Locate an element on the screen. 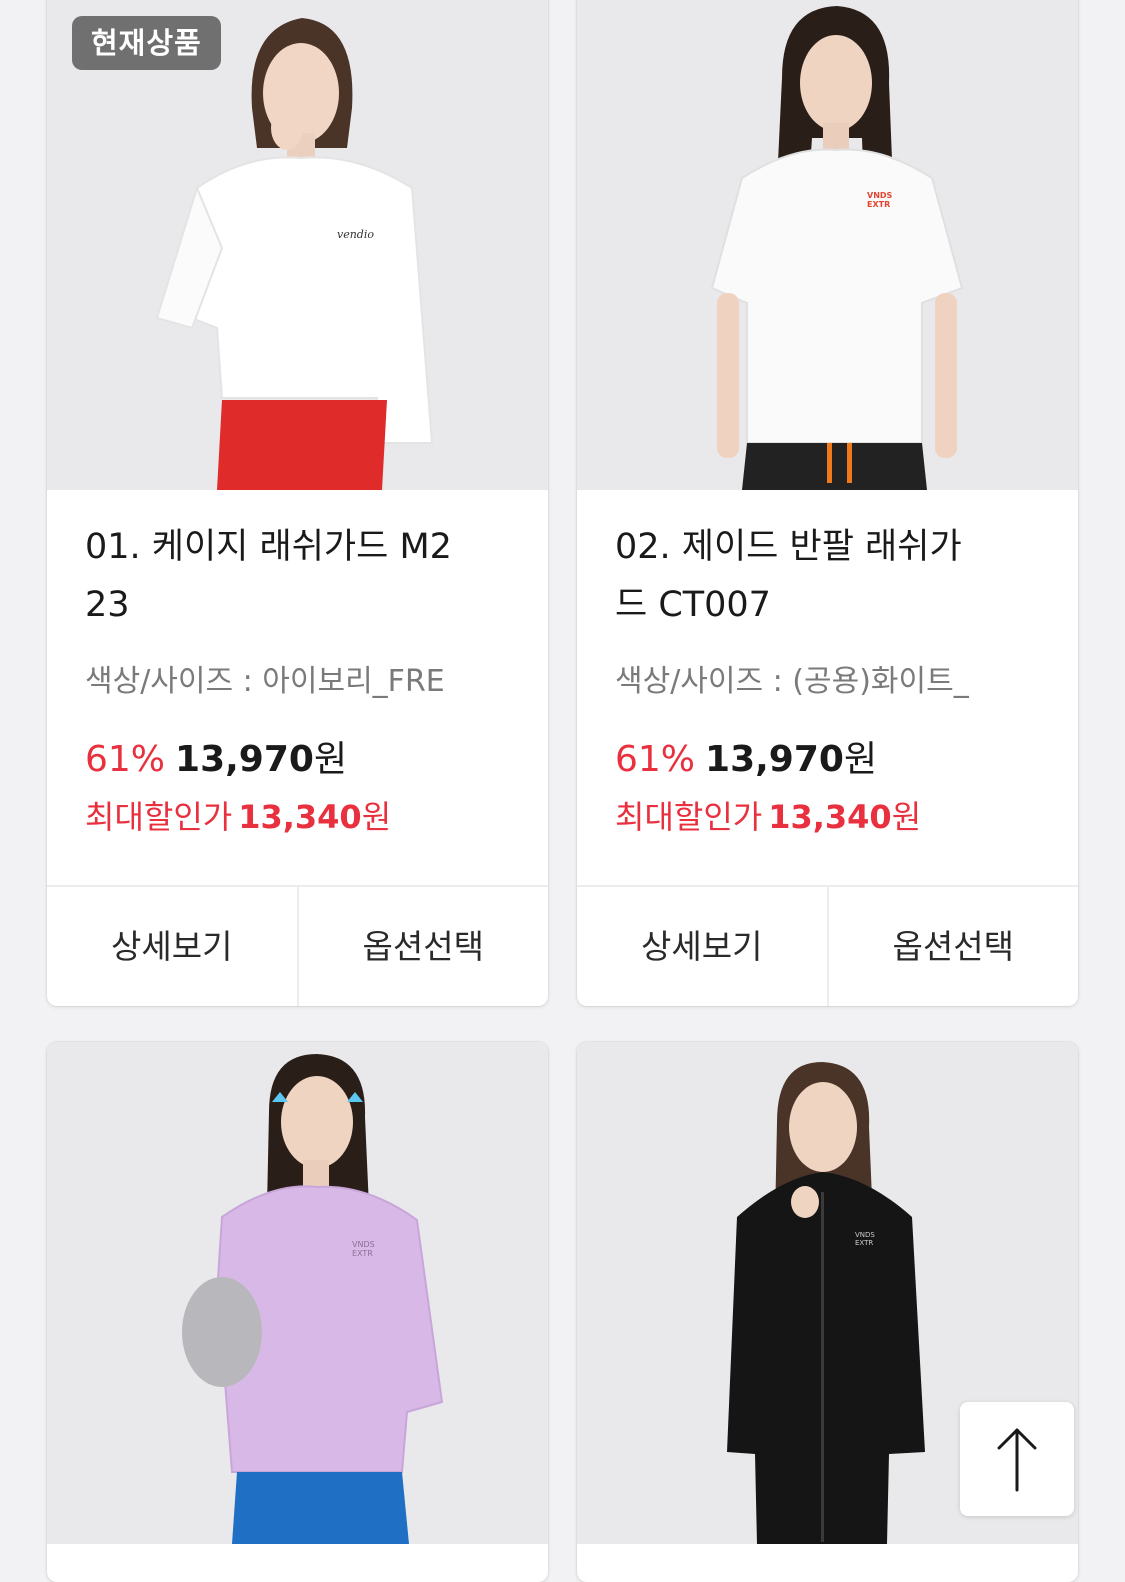 The height and width of the screenshot is (1582, 1125). price-row-2: 61% 13,970원 is located at coordinates (827, 756).